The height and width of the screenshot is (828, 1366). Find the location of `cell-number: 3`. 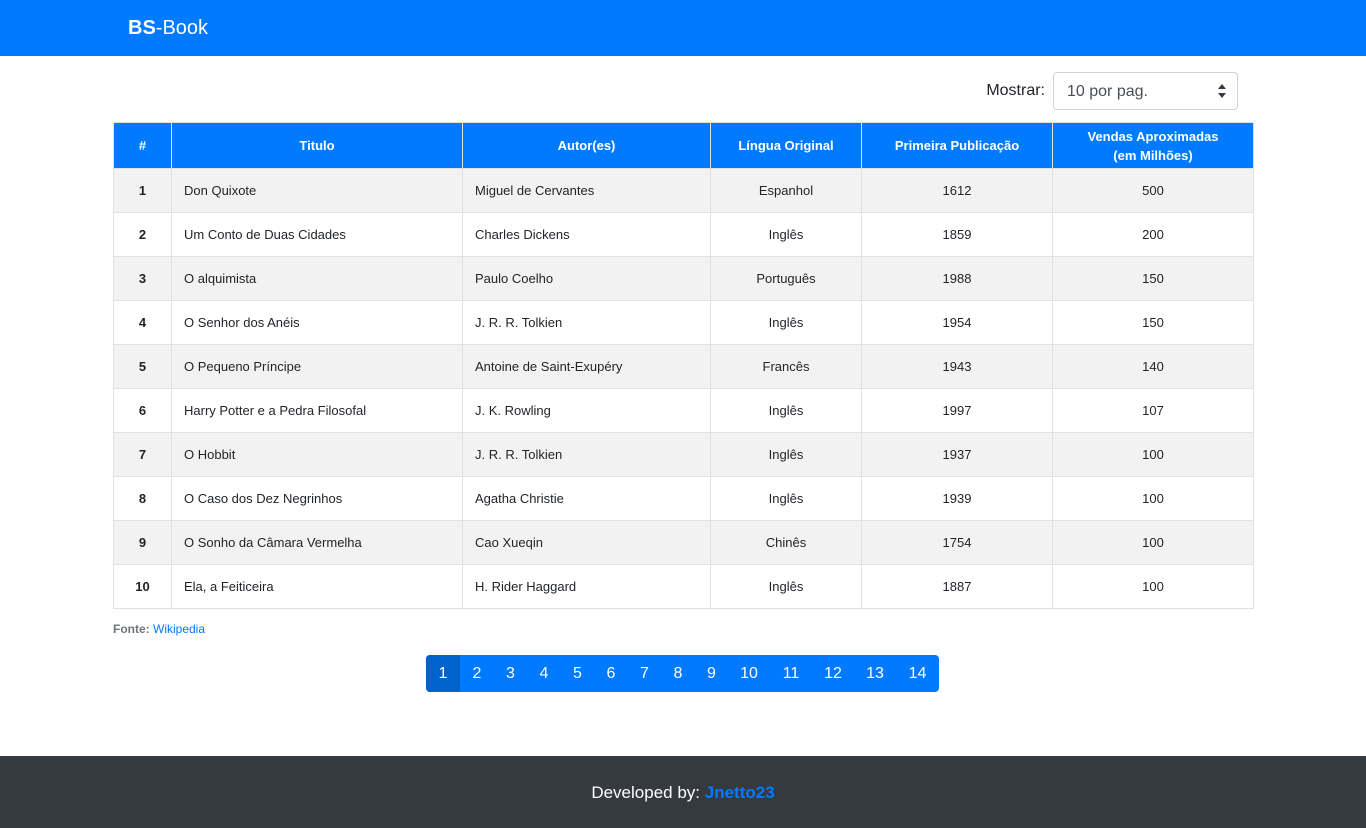

cell-number: 3 is located at coordinates (142, 278).